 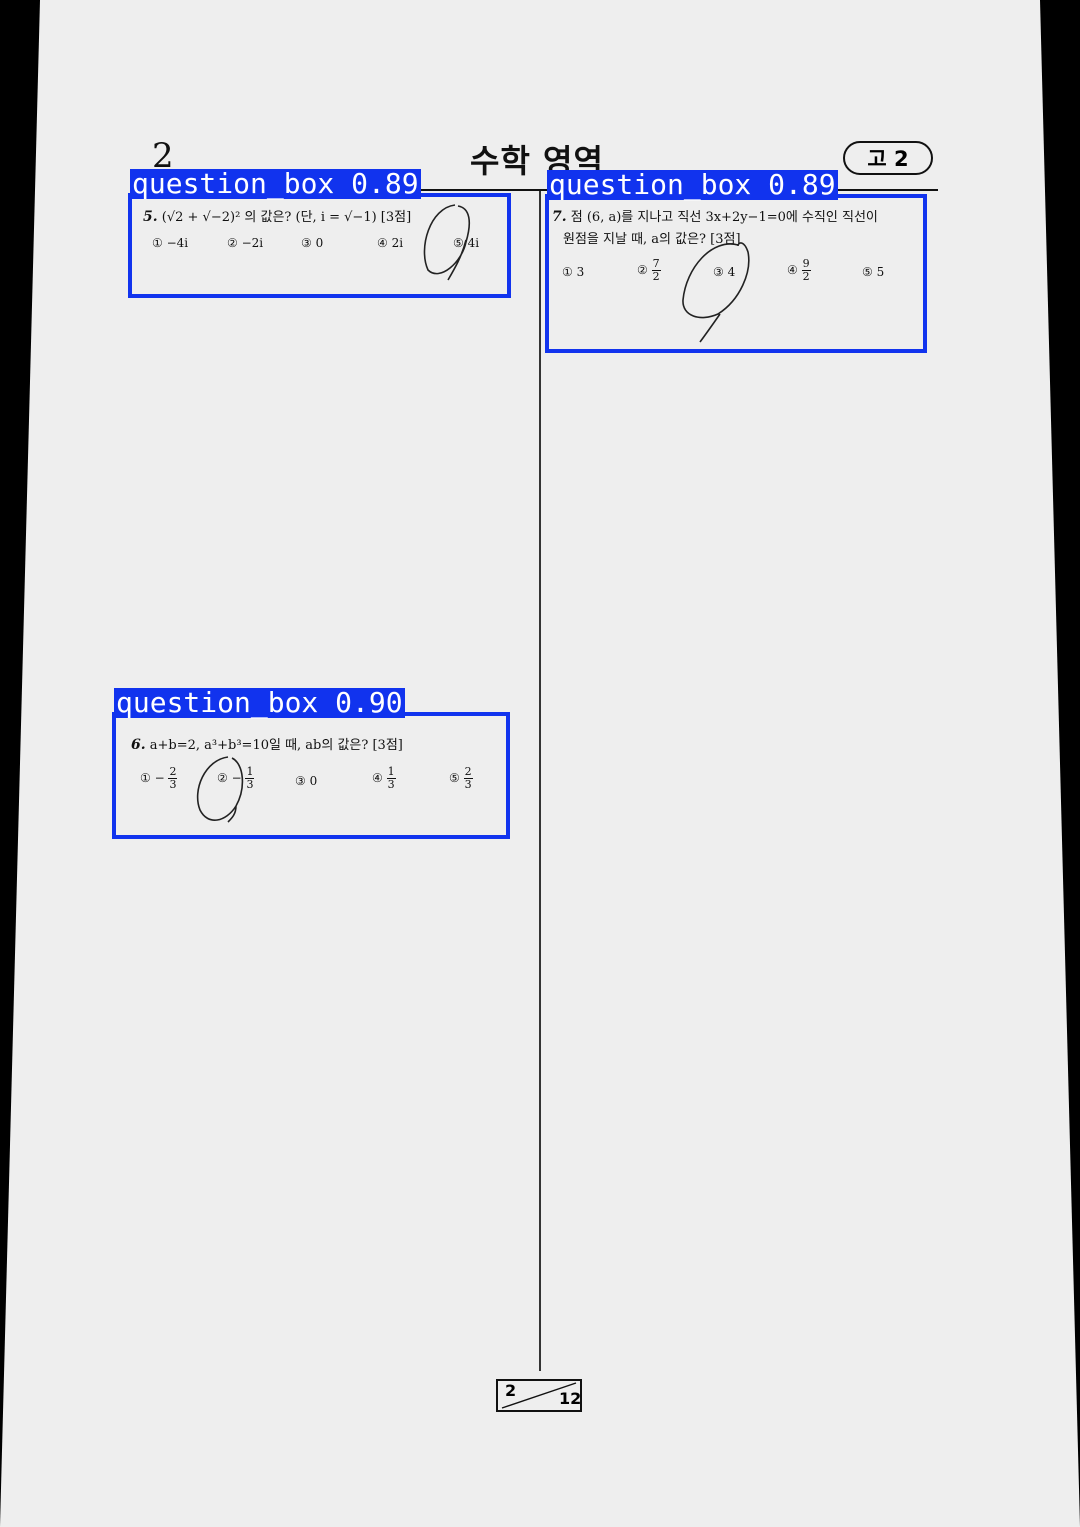 What do you see at coordinates (570, 1398) in the screenshot?
I see `total-page-number: 12` at bounding box center [570, 1398].